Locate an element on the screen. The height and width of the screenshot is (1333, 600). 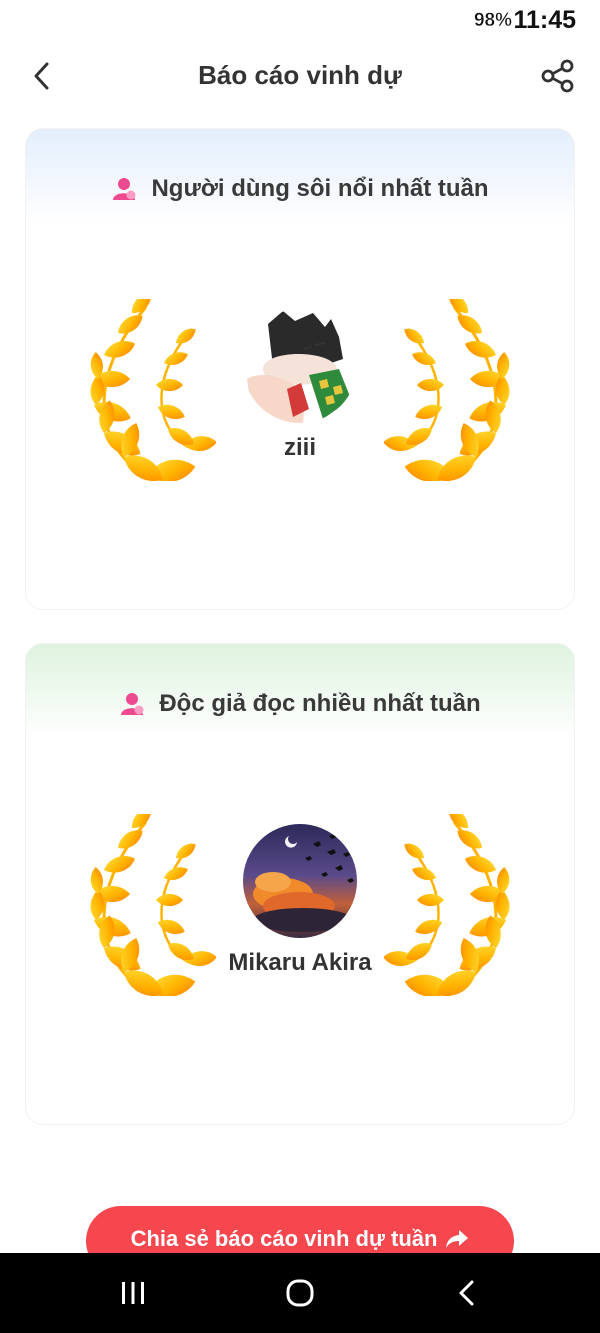
share-weekly-report-label: Chia sẻ báo cáo vinh dự tuần is located at coordinates (284, 1238).